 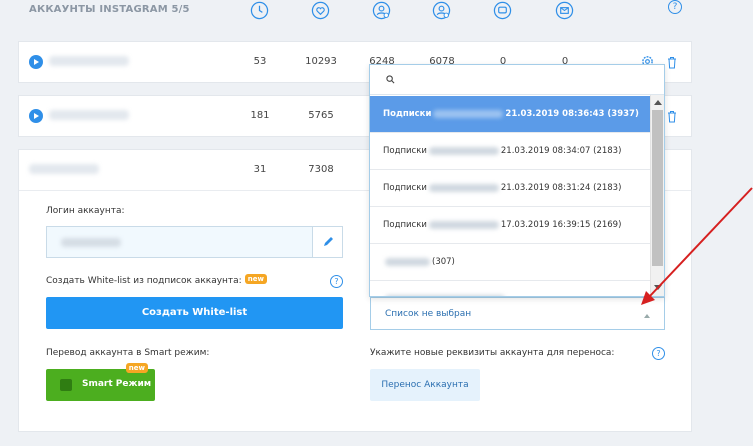 What do you see at coordinates (561, 188) in the screenshot?
I see `item-suffix: 21.03.2019 08:31:24 (2183)` at bounding box center [561, 188].